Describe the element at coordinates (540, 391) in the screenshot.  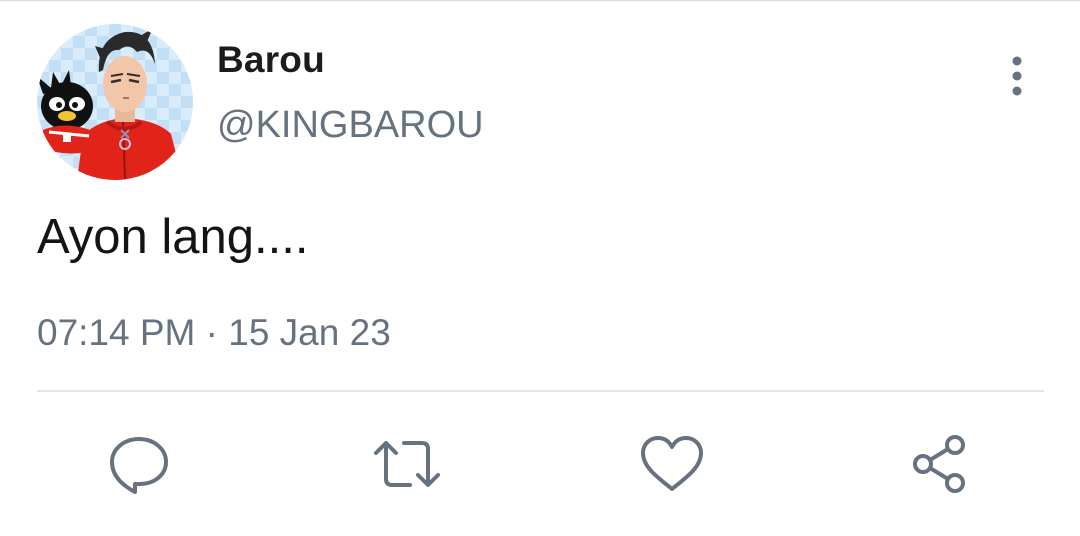
I see `divider` at that location.